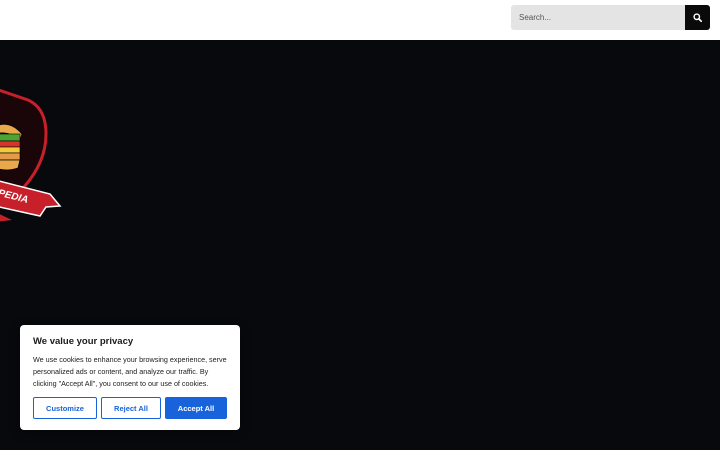 The width and height of the screenshot is (720, 450). What do you see at coordinates (360, 20) in the screenshot?
I see `site-header` at bounding box center [360, 20].